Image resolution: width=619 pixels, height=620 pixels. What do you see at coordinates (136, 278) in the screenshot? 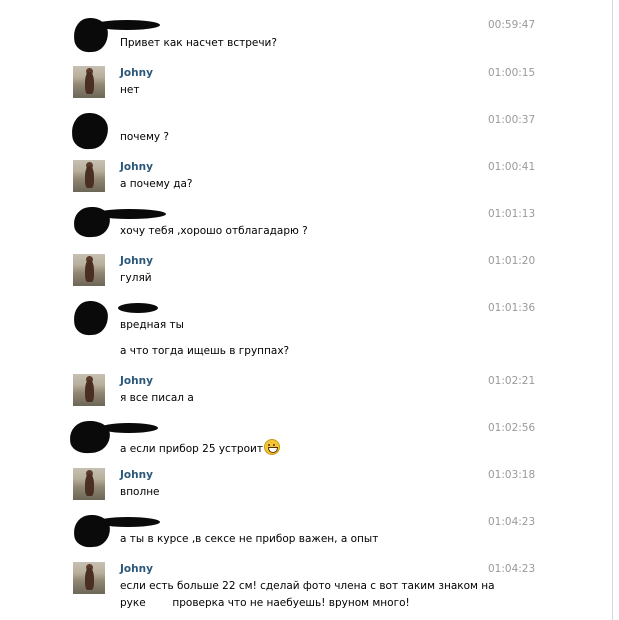
I see `message-text: гуляй` at bounding box center [136, 278].